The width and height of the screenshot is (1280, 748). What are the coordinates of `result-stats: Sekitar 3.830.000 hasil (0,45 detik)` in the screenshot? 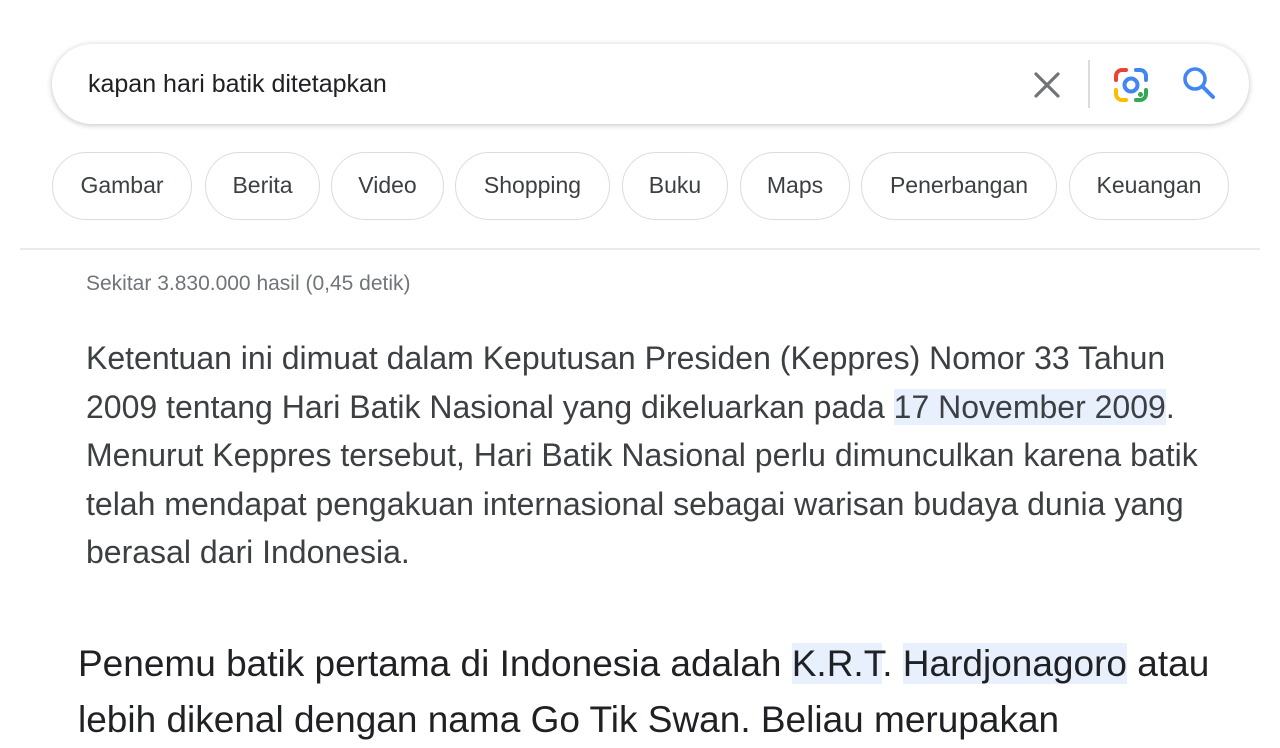 It's located at (248, 283).